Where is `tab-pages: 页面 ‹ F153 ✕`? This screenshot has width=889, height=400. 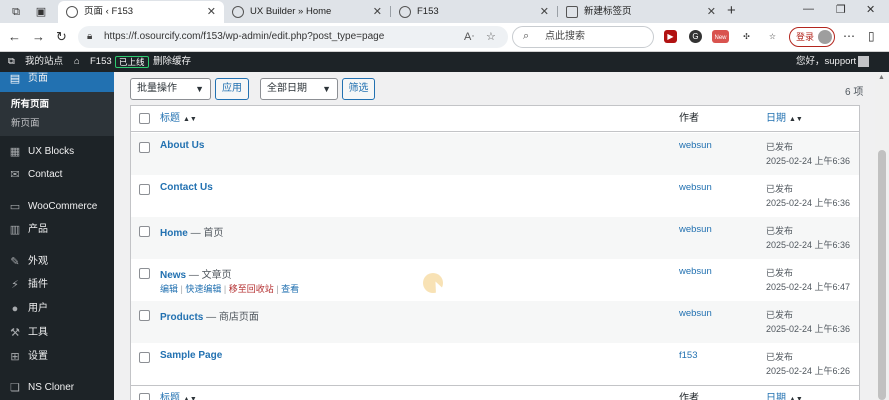
tab-pages: 页面 ‹ F153 ✕ is located at coordinates (141, 12).